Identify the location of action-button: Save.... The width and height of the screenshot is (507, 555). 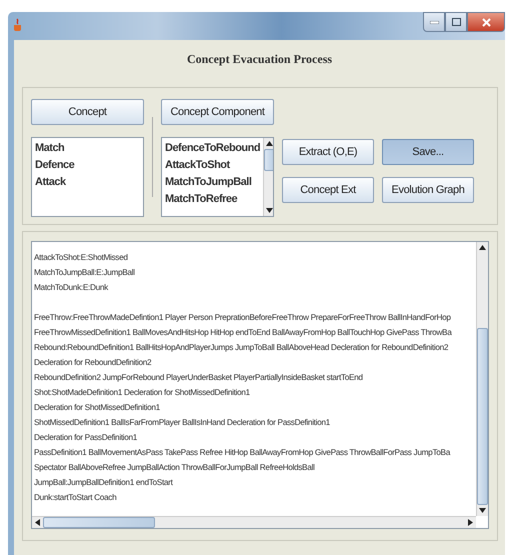
(428, 152).